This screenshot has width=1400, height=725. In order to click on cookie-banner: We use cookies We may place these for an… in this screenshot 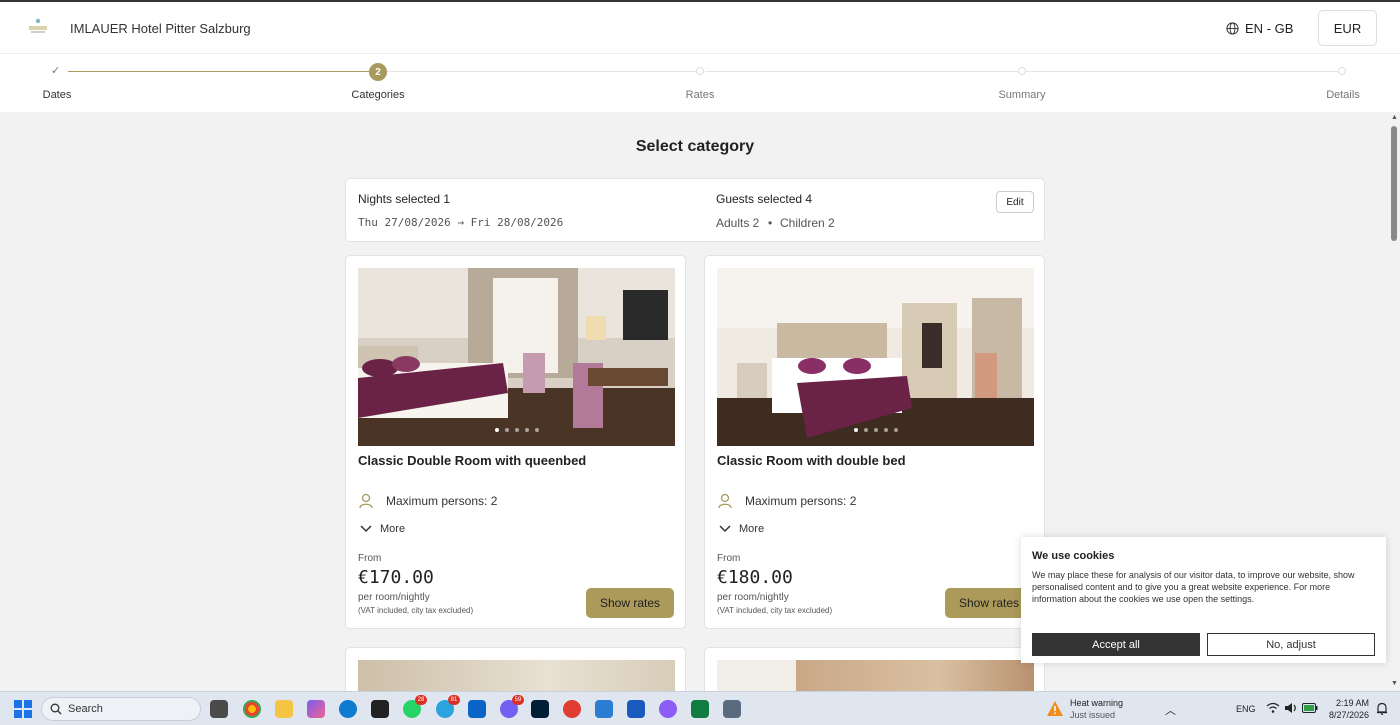, I will do `click(1203, 600)`.